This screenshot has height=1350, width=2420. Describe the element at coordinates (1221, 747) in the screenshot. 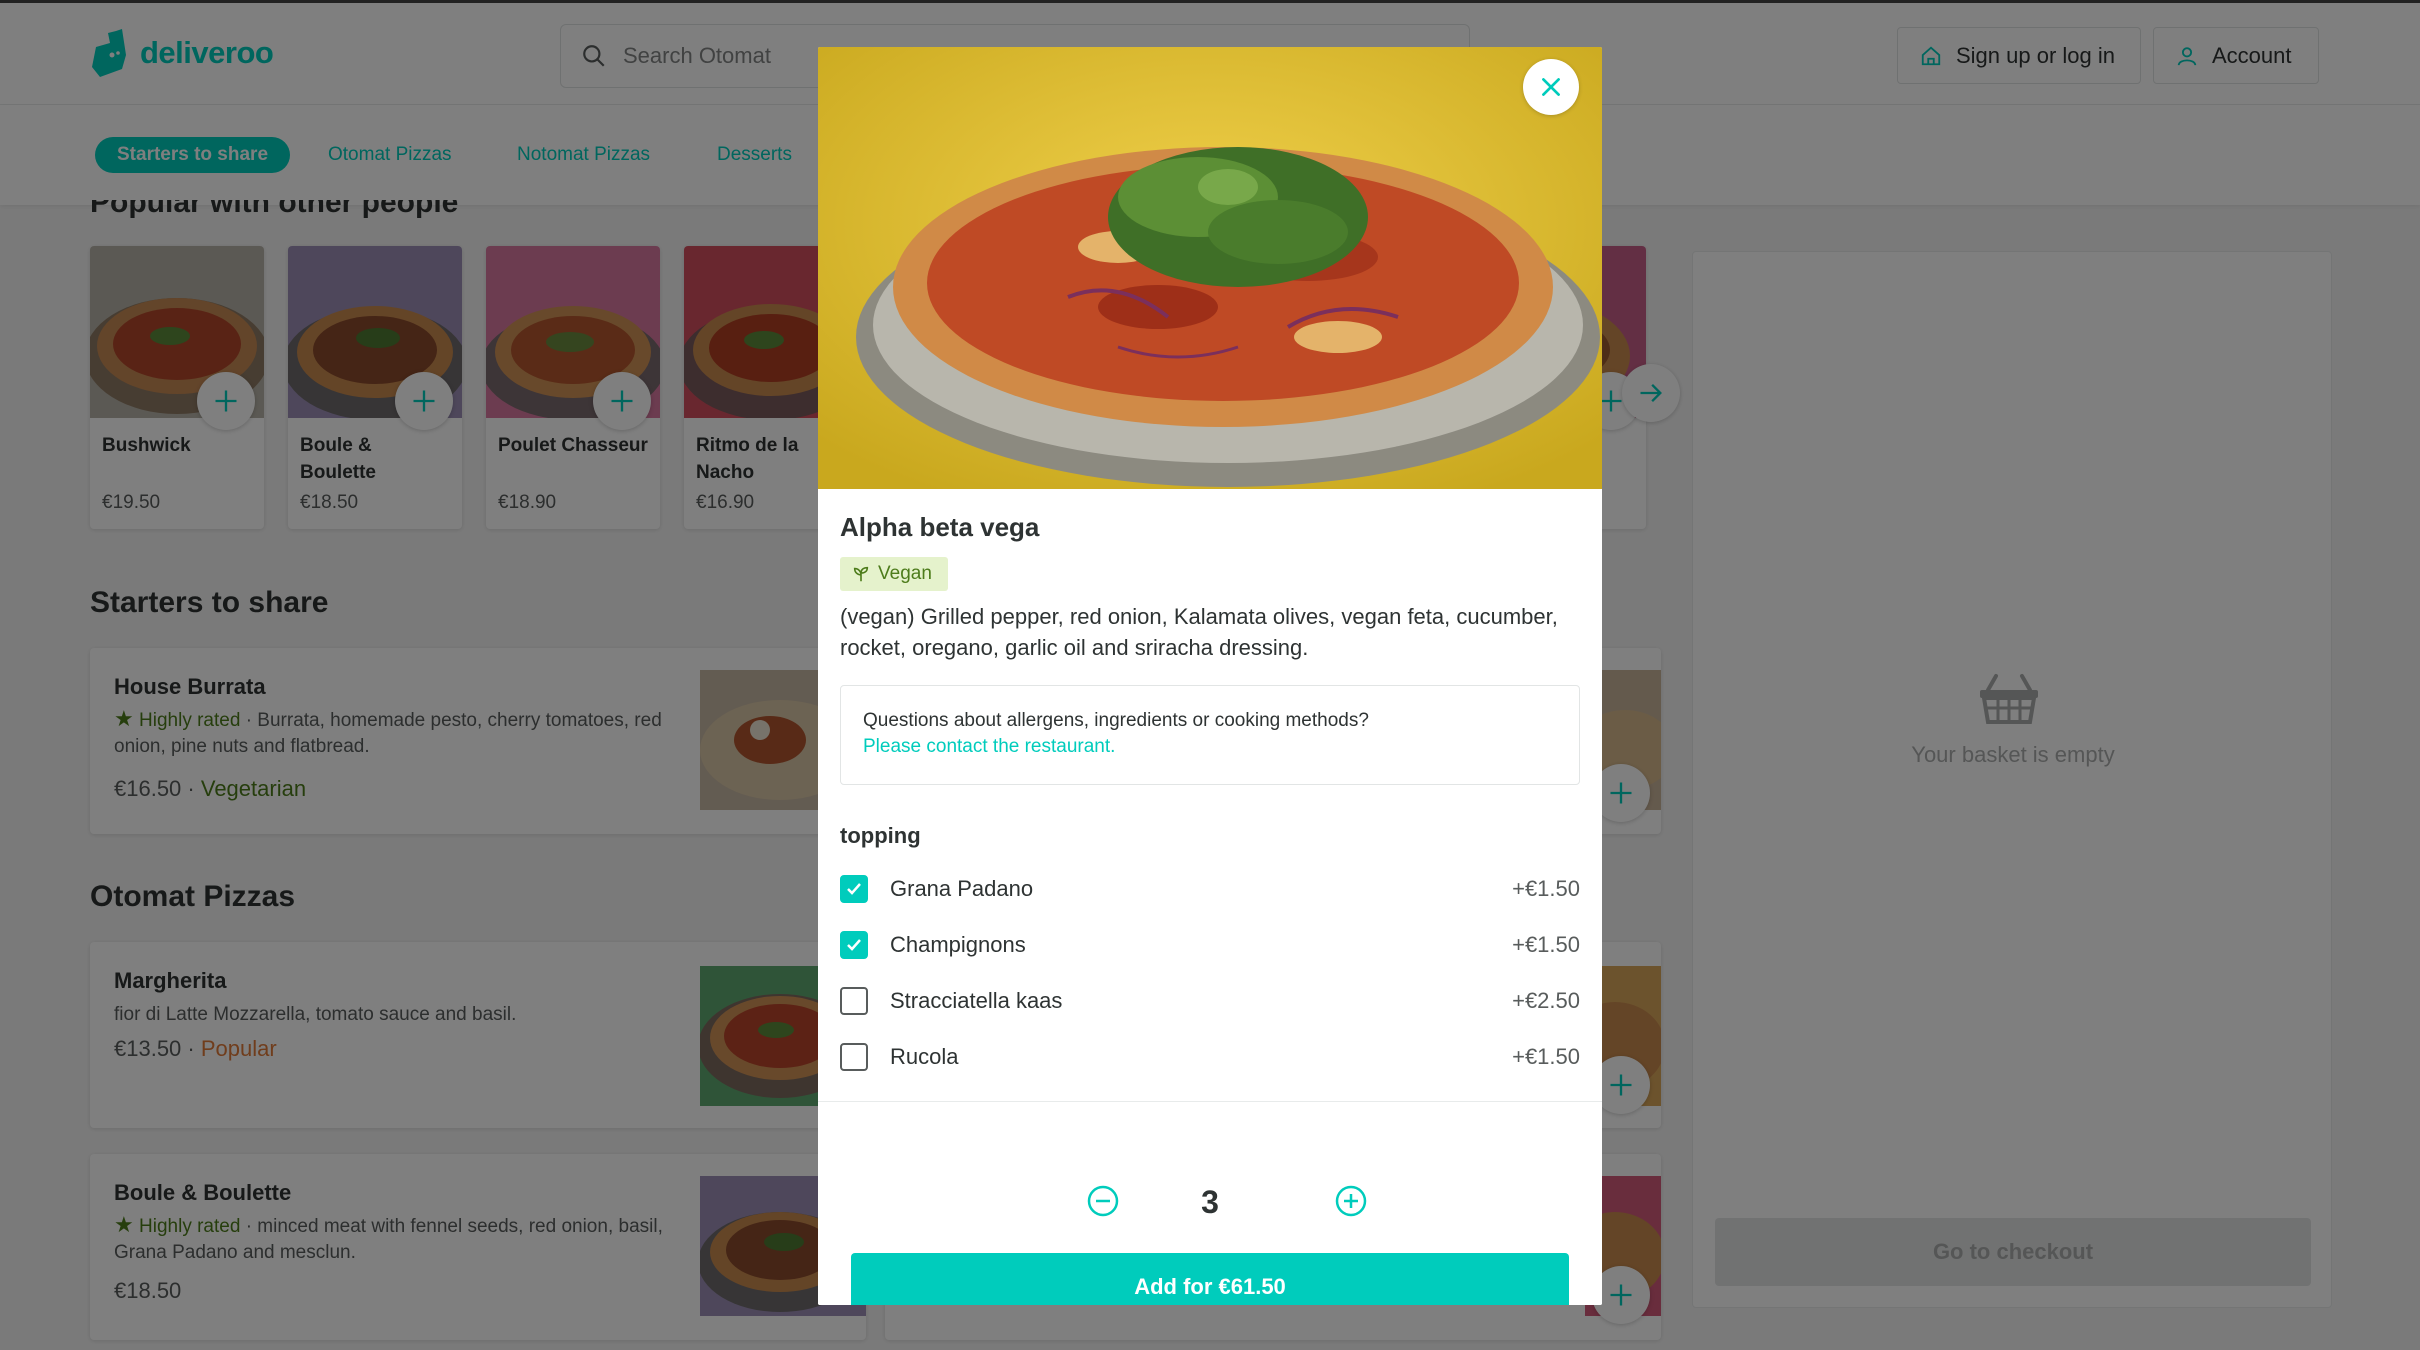

I see `contact-restaurant-link: Please contact the restaurant.` at that location.